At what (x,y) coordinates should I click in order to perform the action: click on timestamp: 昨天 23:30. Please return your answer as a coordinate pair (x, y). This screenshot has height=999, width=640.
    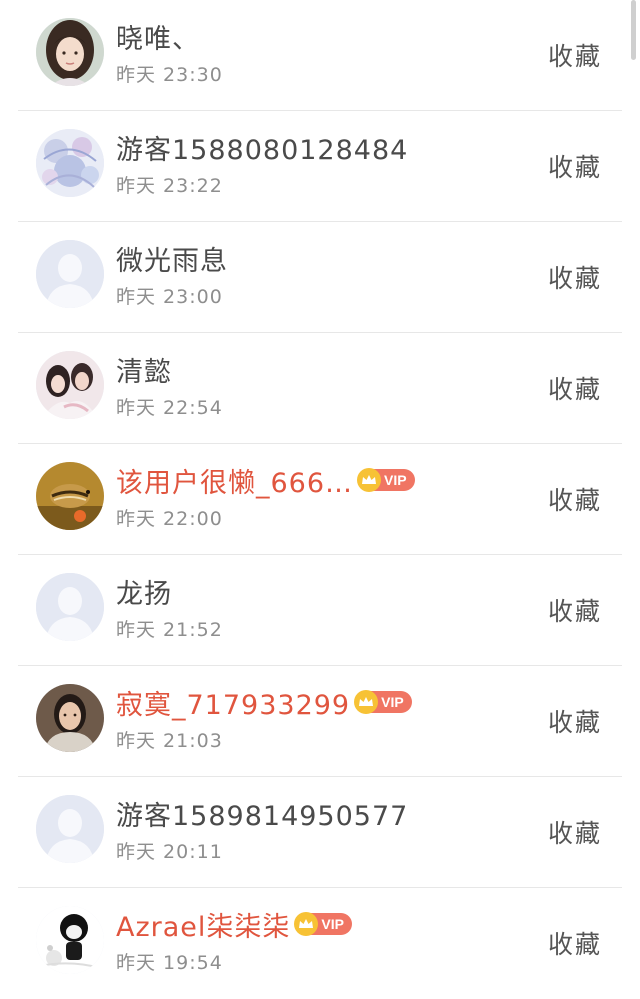
    Looking at the image, I should click on (169, 75).